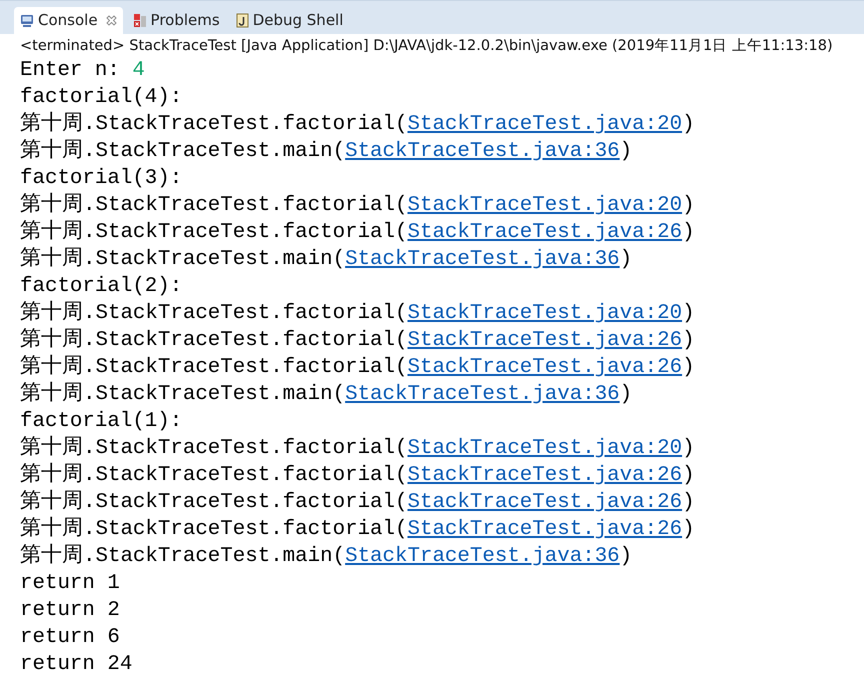 Image resolution: width=864 pixels, height=685 pixels. Describe the element at coordinates (70, 637) in the screenshot. I see `console-text: return 6` at that location.